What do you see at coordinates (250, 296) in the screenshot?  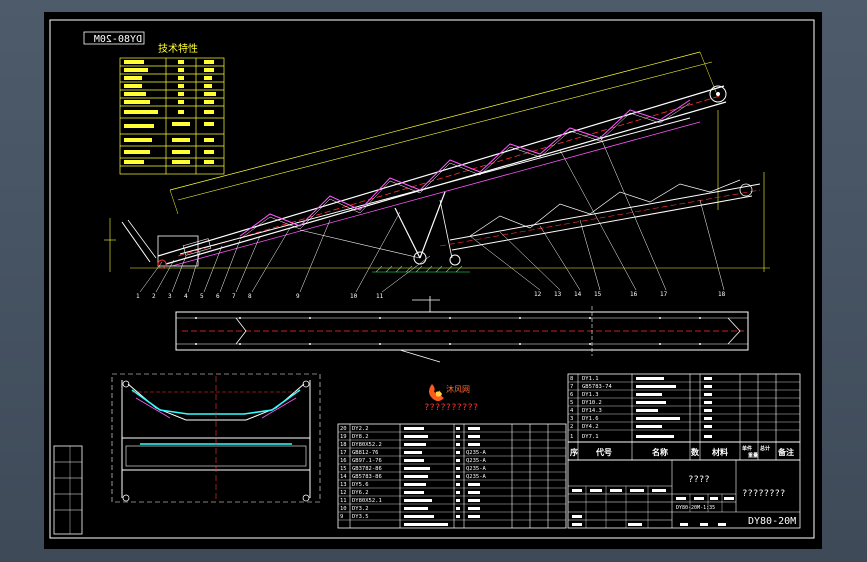 I see `callout-8: 8` at bounding box center [250, 296].